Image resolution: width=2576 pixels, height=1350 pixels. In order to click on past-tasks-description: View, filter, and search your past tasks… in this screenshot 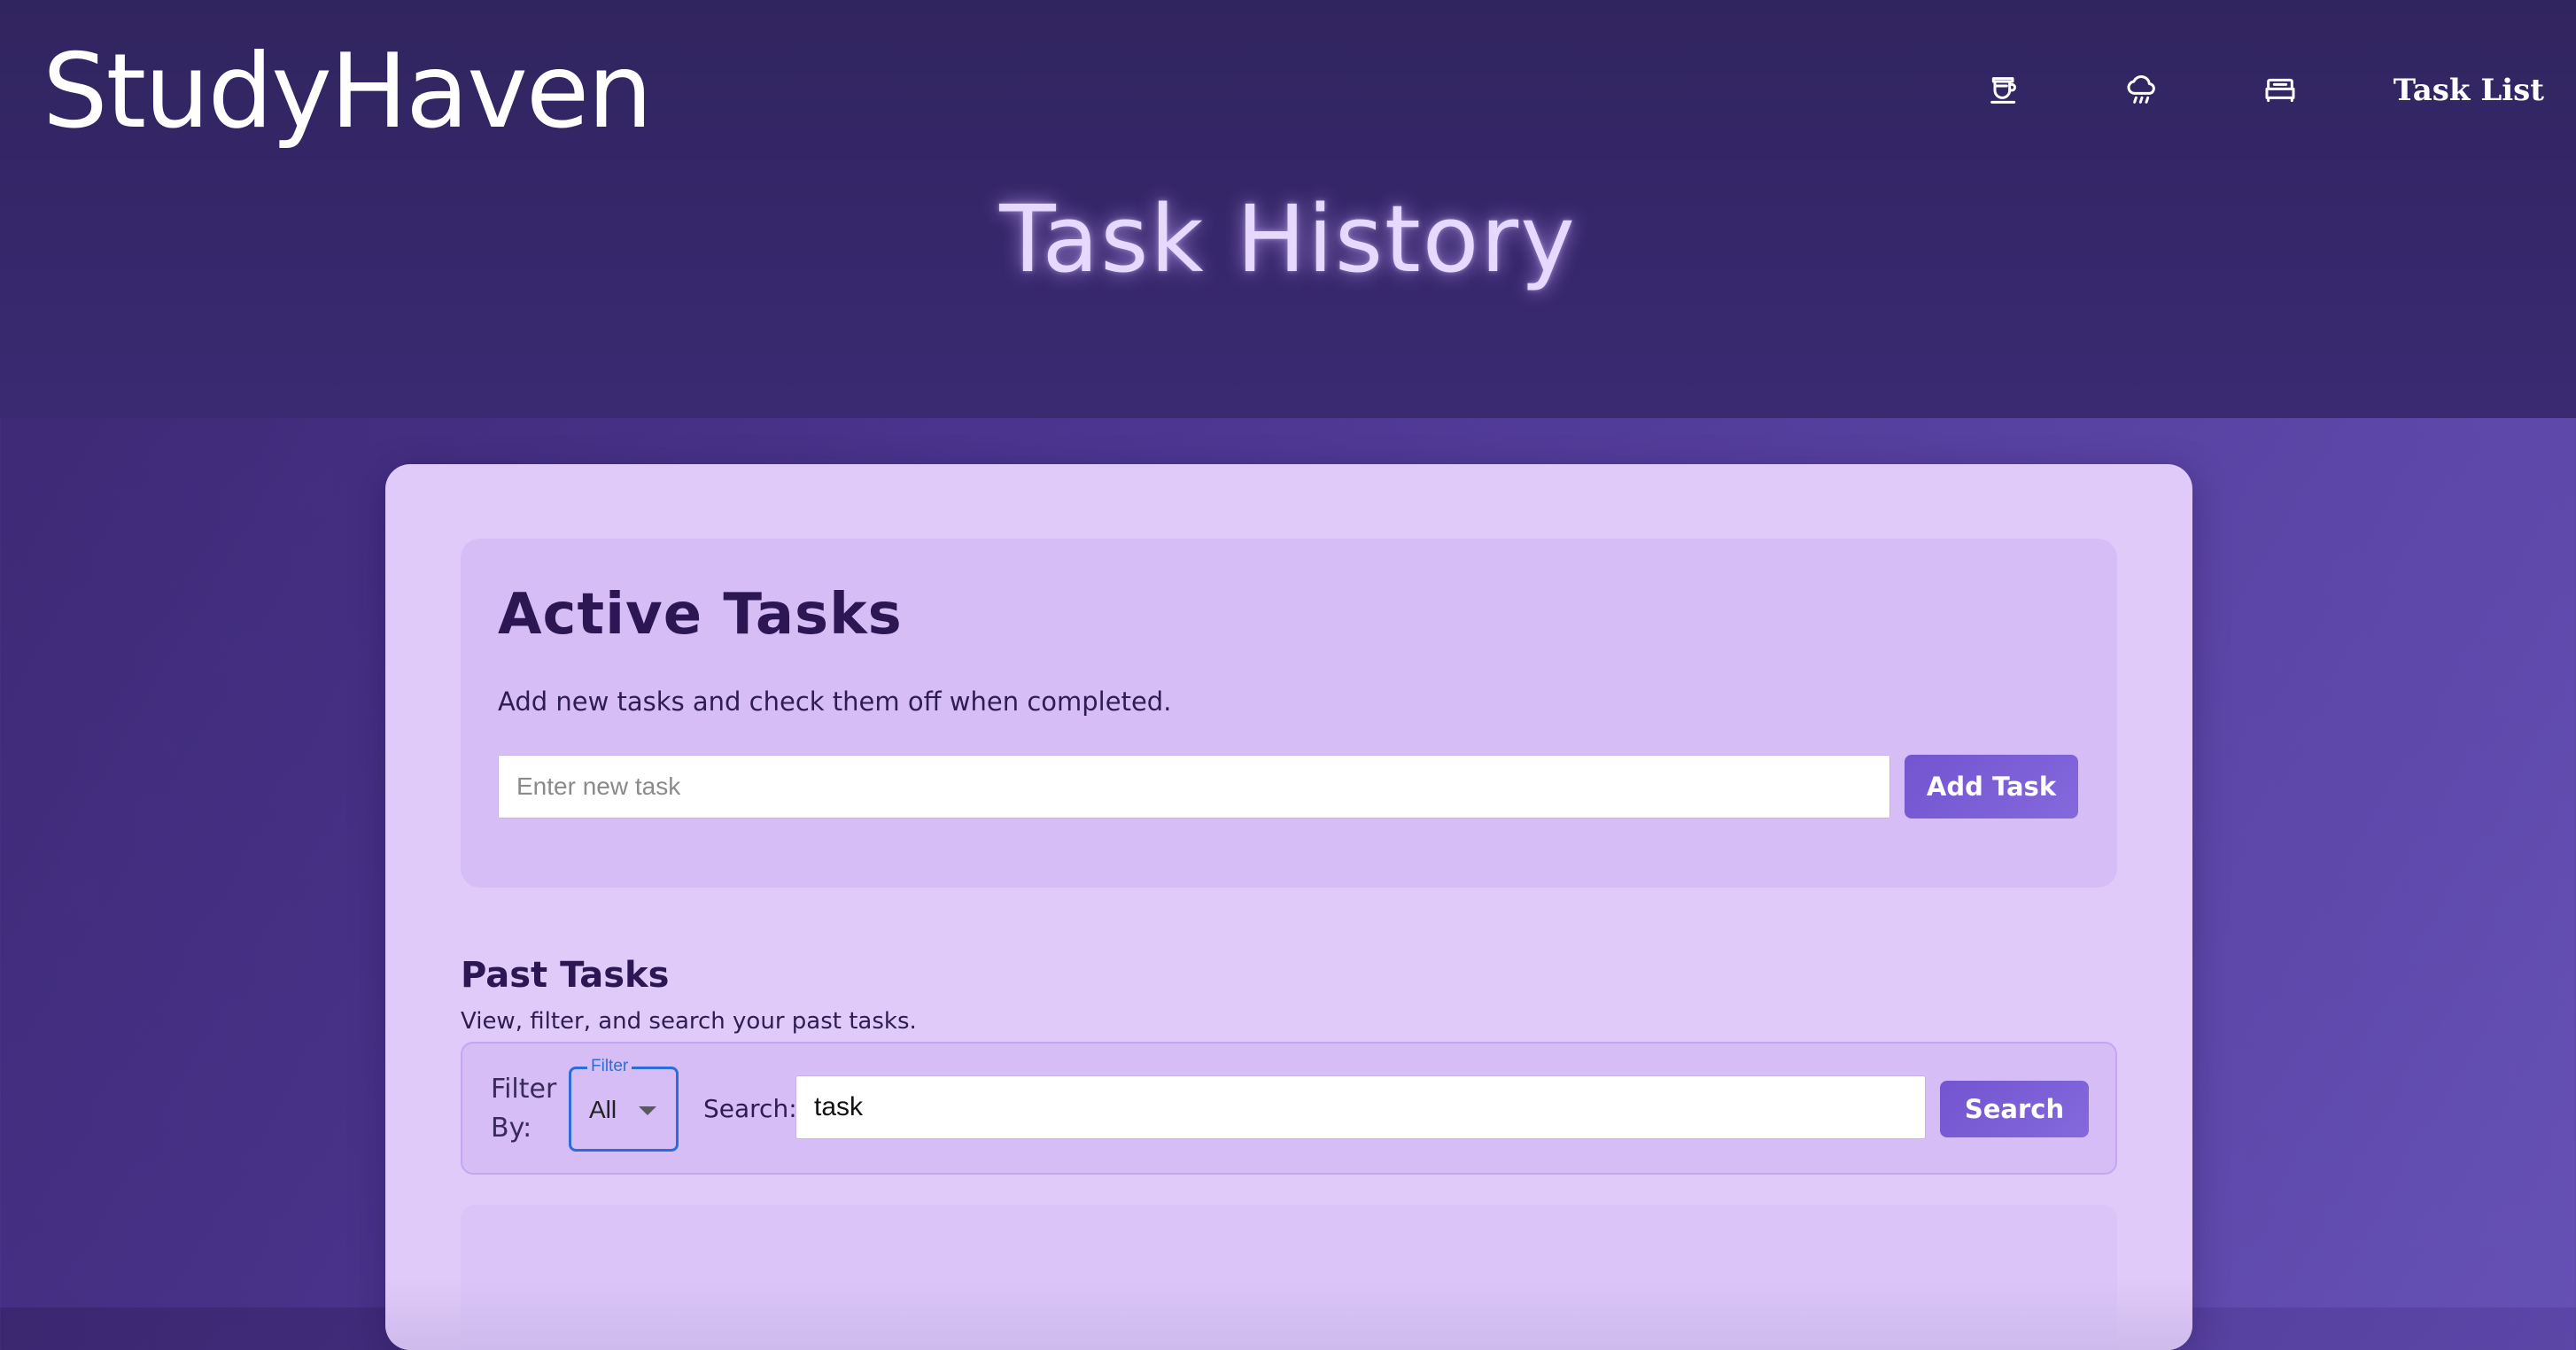, I will do `click(689, 1021)`.